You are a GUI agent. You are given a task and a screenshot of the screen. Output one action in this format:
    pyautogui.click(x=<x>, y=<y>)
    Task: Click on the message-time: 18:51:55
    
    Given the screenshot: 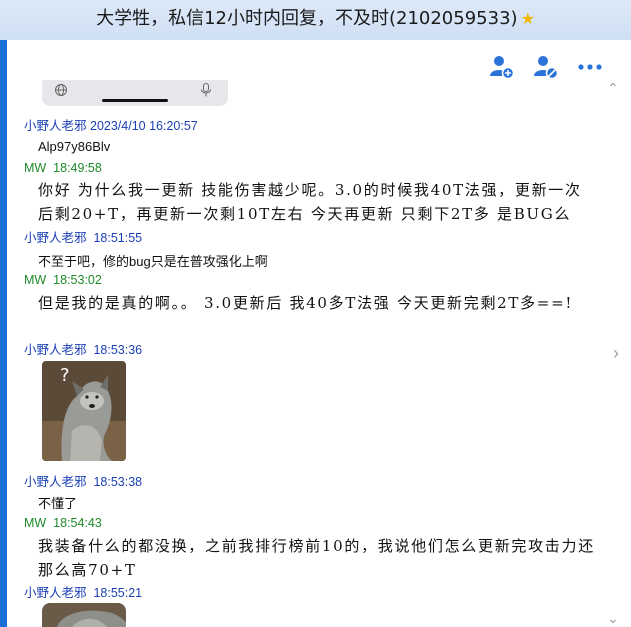 What is the action you would take?
    pyautogui.click(x=118, y=238)
    